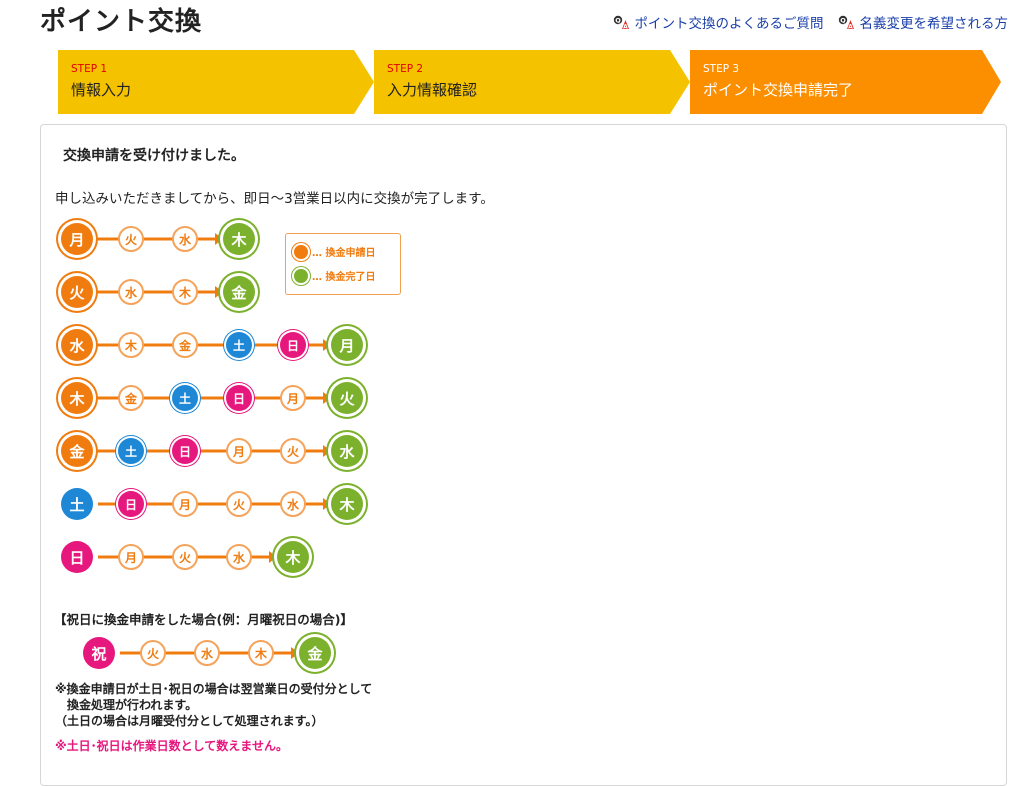 The height and width of the screenshot is (786, 1024). Describe the element at coordinates (721, 69) in the screenshot. I see `step-3-number: STEP 3` at that location.